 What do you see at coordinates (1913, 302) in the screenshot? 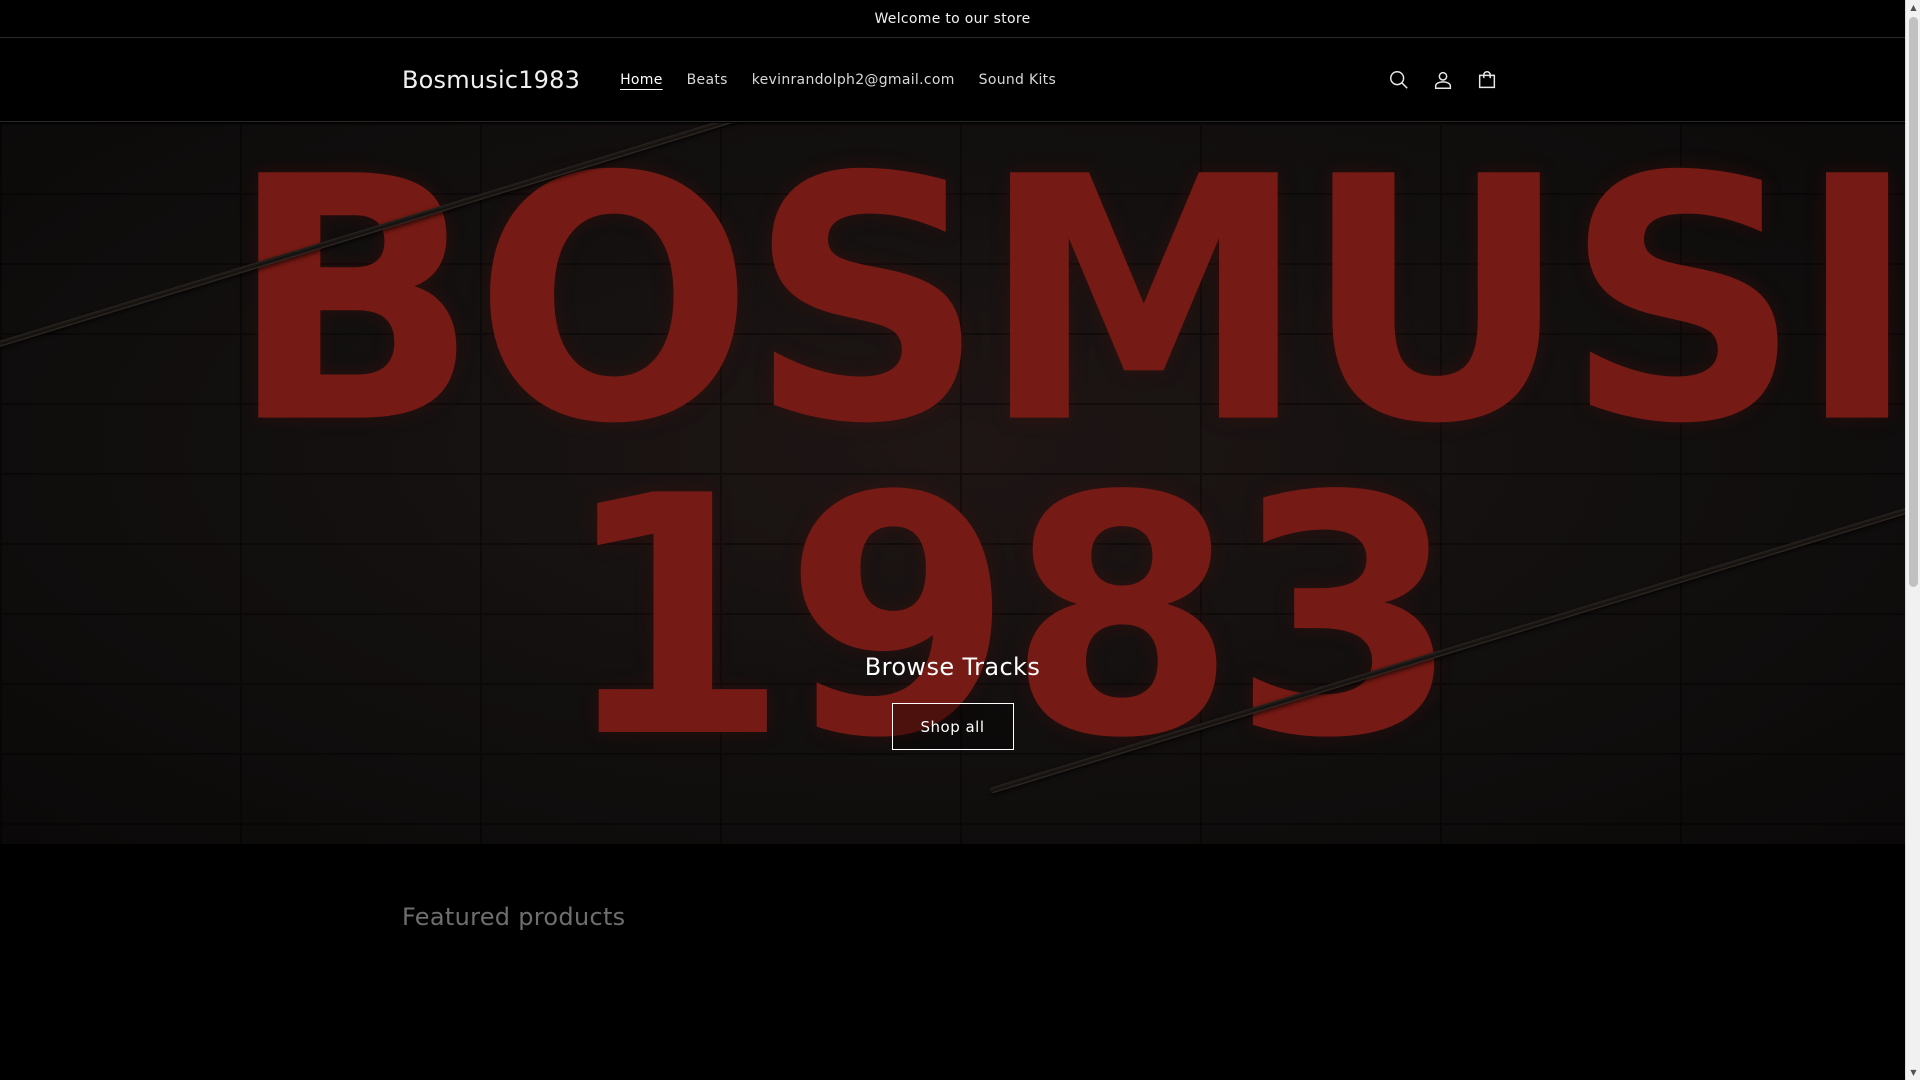
I see `scrollbar-thumb` at bounding box center [1913, 302].